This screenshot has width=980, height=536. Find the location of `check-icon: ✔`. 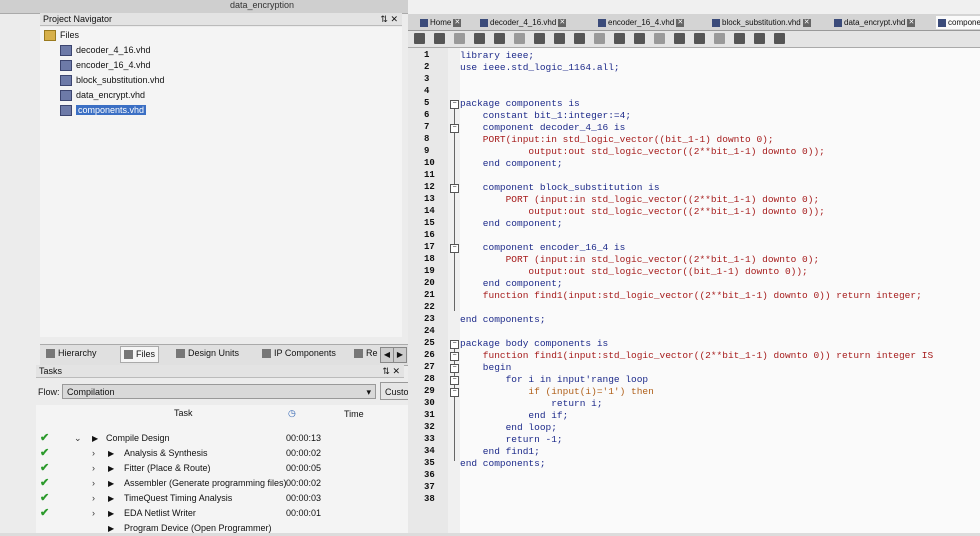

check-icon: ✔ is located at coordinates (45, 438).